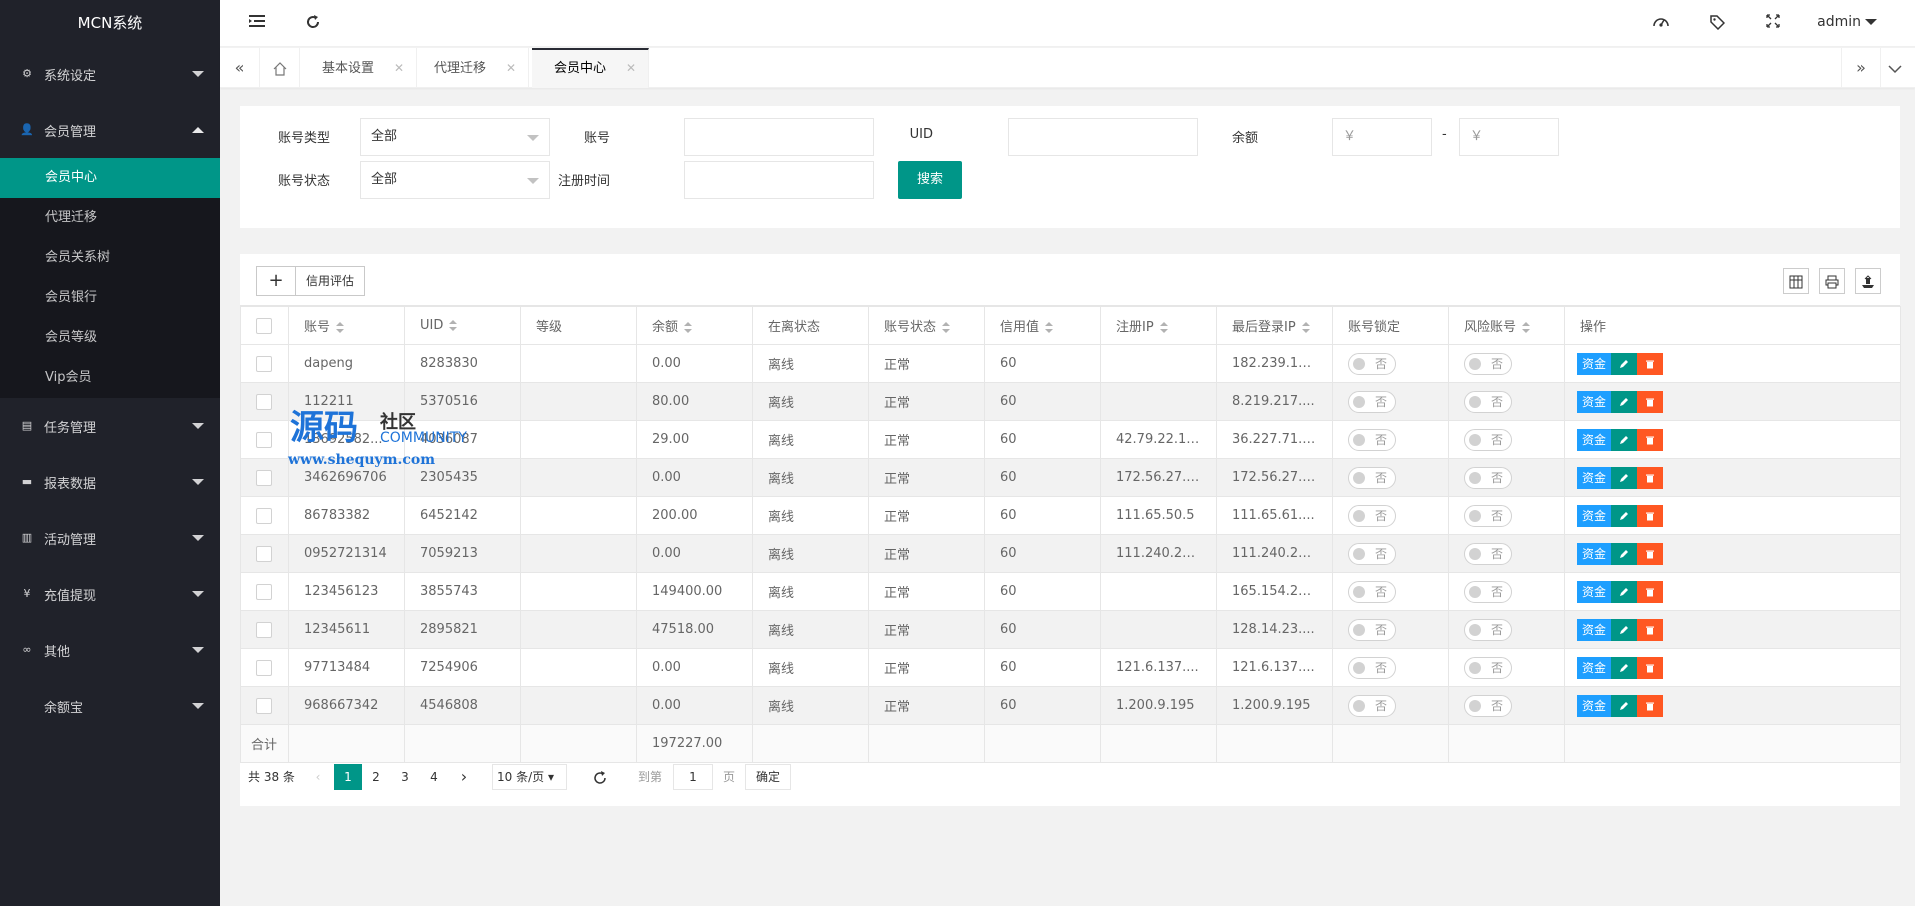 The width and height of the screenshot is (1915, 906). Describe the element at coordinates (926, 325) in the screenshot. I see `column-header: 账号状态` at that location.